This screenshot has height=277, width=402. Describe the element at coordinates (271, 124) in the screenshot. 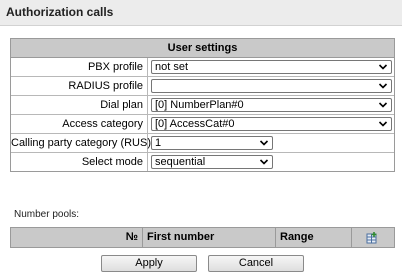

I see `access-category-select: [0] AccessCat#0` at that location.